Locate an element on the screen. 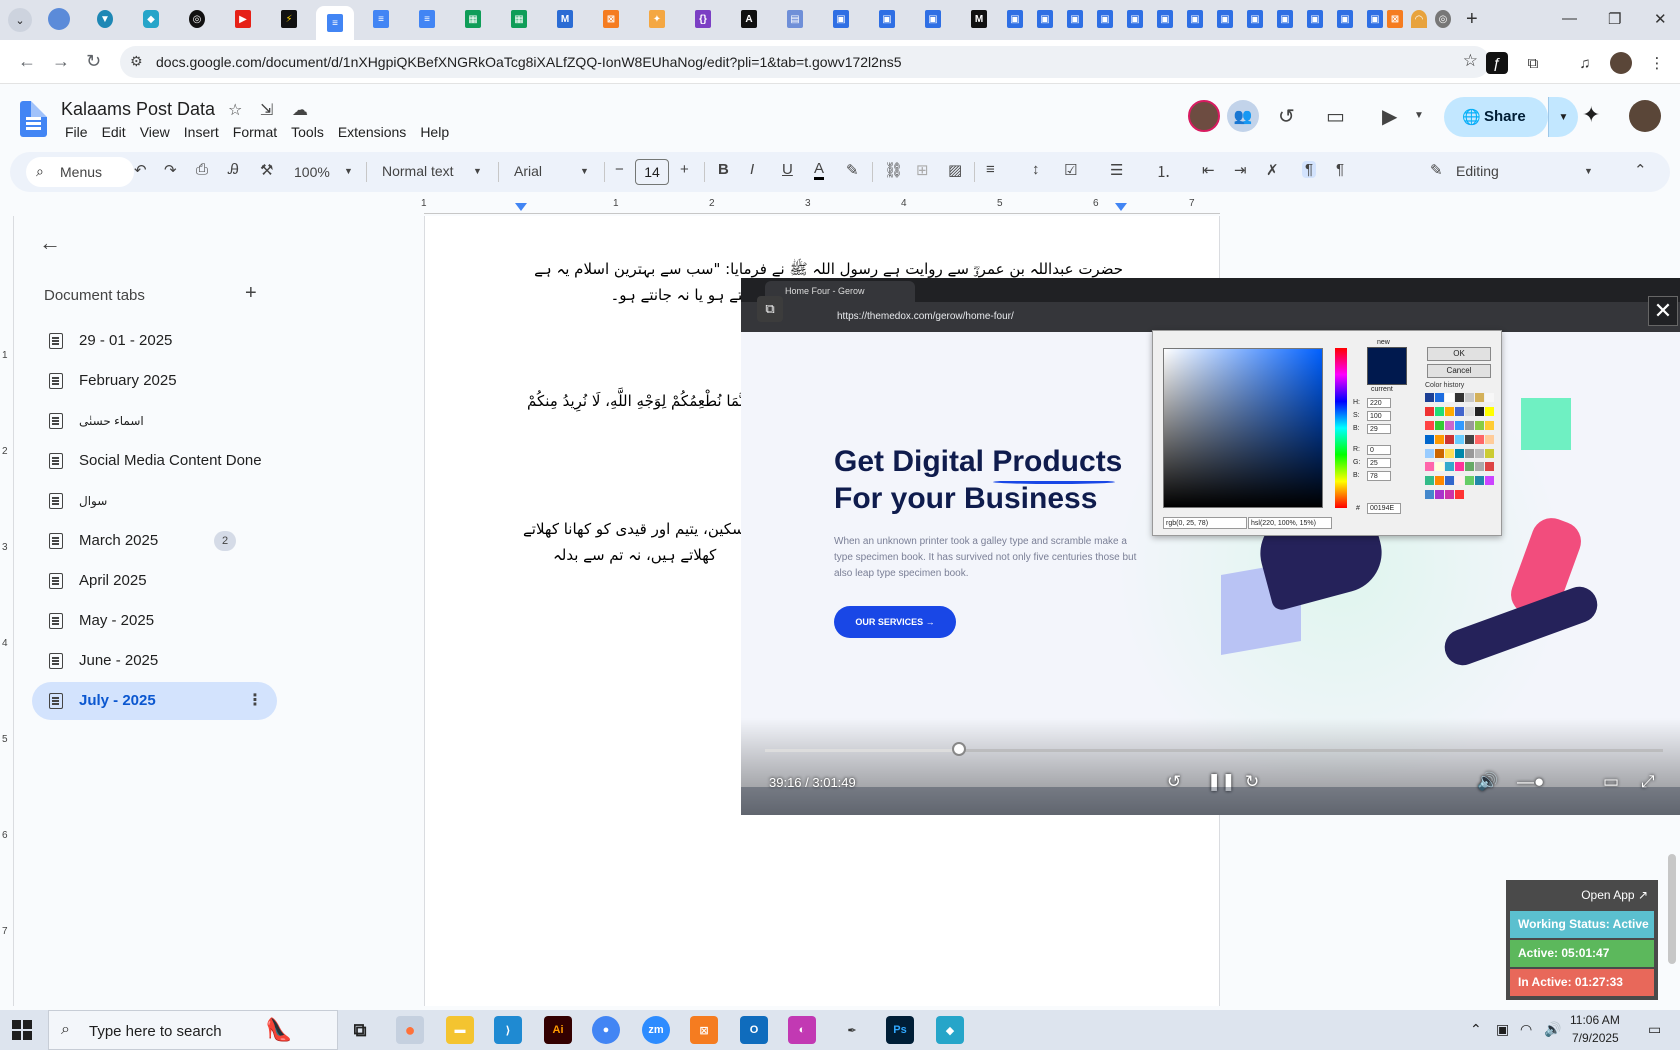 This screenshot has height=1050, width=1680. menu-file: File is located at coordinates (76, 132).